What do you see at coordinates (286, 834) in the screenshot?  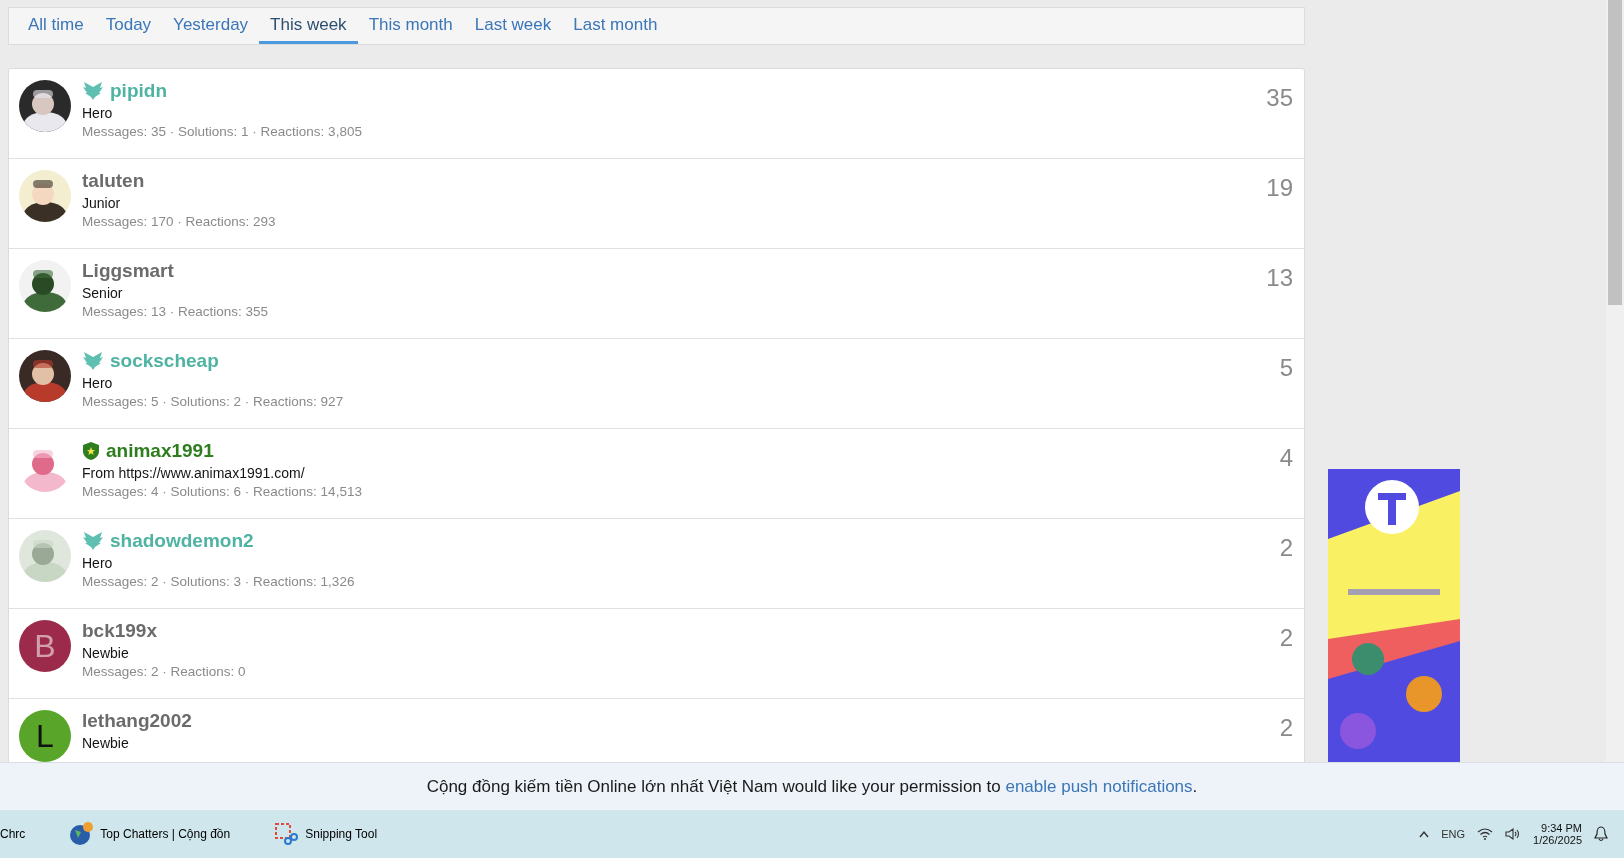 I see `scissors-icon` at bounding box center [286, 834].